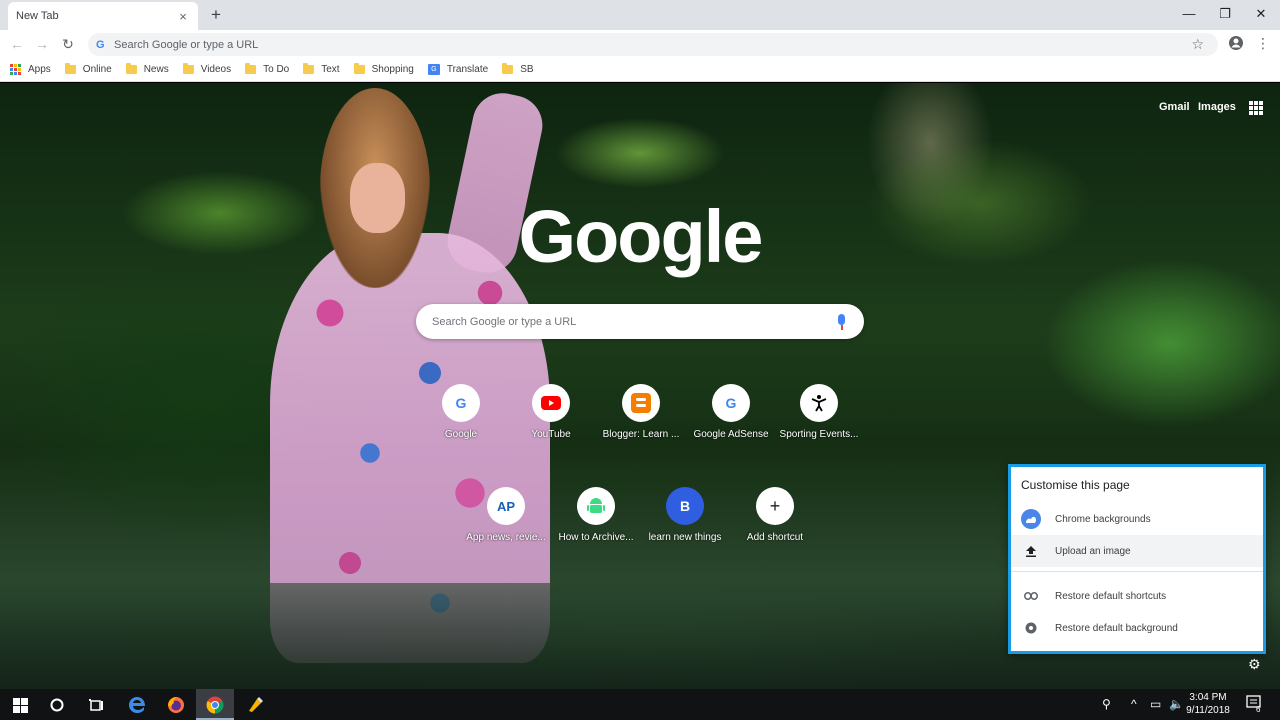 This screenshot has width=1280, height=720. I want to click on back-arrow-icon: ←, so click(17, 44).